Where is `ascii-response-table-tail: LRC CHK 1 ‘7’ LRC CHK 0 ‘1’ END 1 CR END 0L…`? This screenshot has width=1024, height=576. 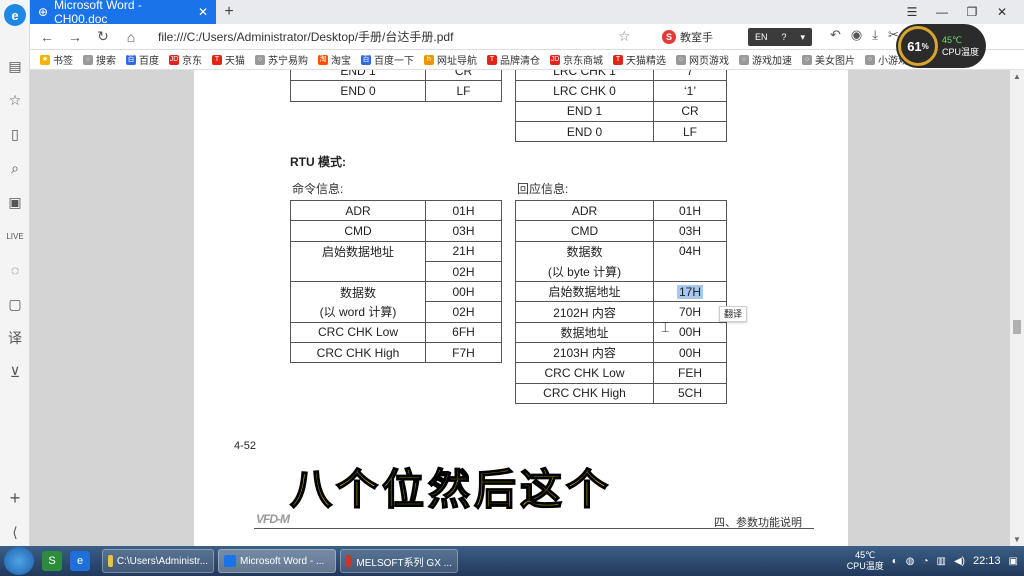 ascii-response-table-tail: LRC CHK 1 ‘7’ LRC CHK 0 ‘1’ END 1 CR END 0L… is located at coordinates (621, 106).